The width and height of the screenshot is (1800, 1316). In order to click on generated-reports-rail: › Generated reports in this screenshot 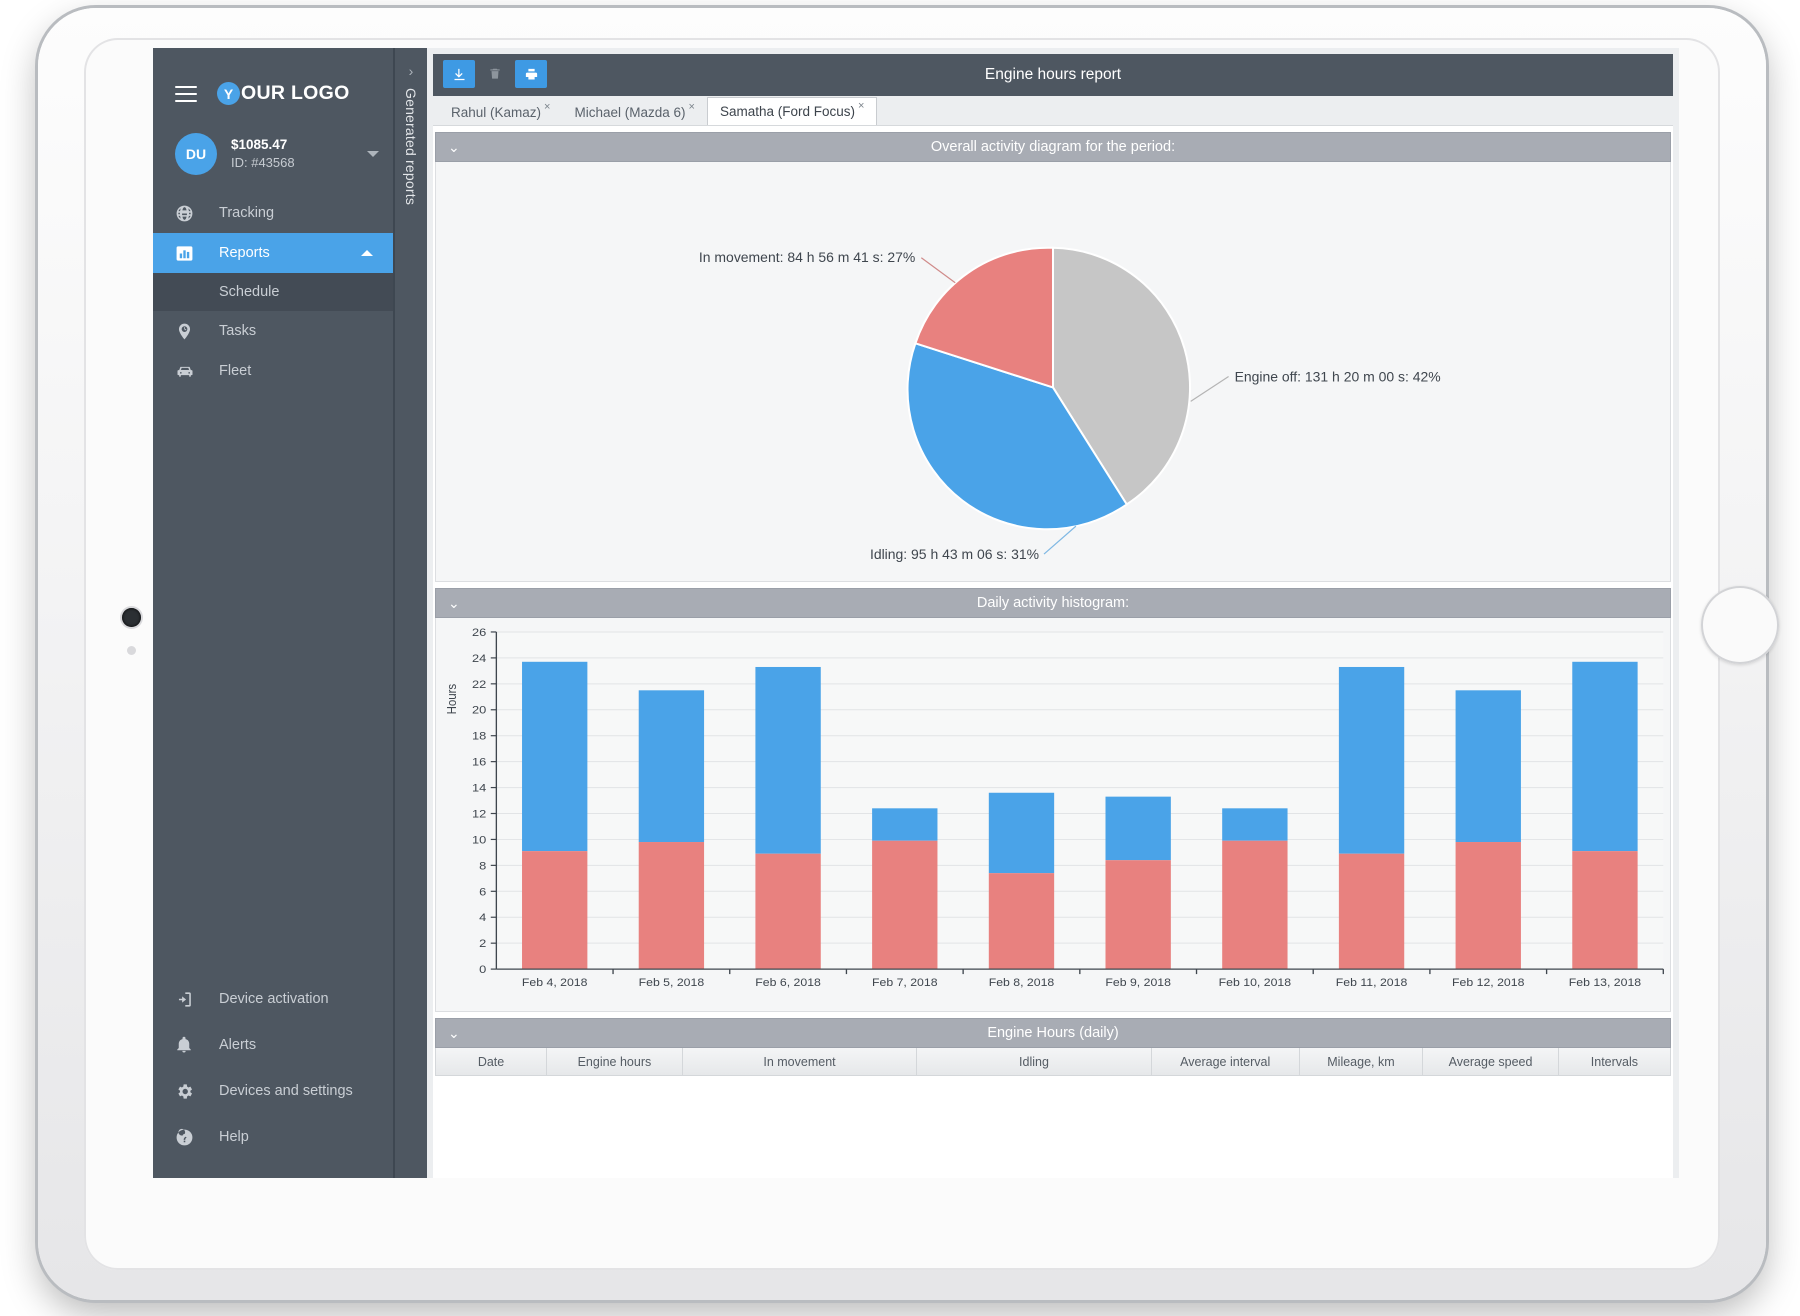, I will do `click(410, 613)`.